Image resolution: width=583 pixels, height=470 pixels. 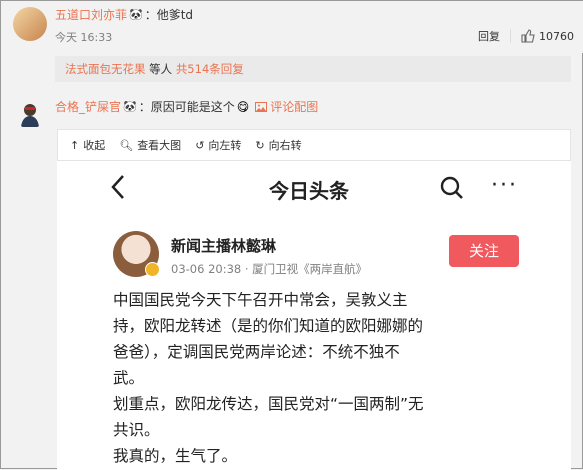 I want to click on app-title: 今日头条, so click(x=309, y=191).